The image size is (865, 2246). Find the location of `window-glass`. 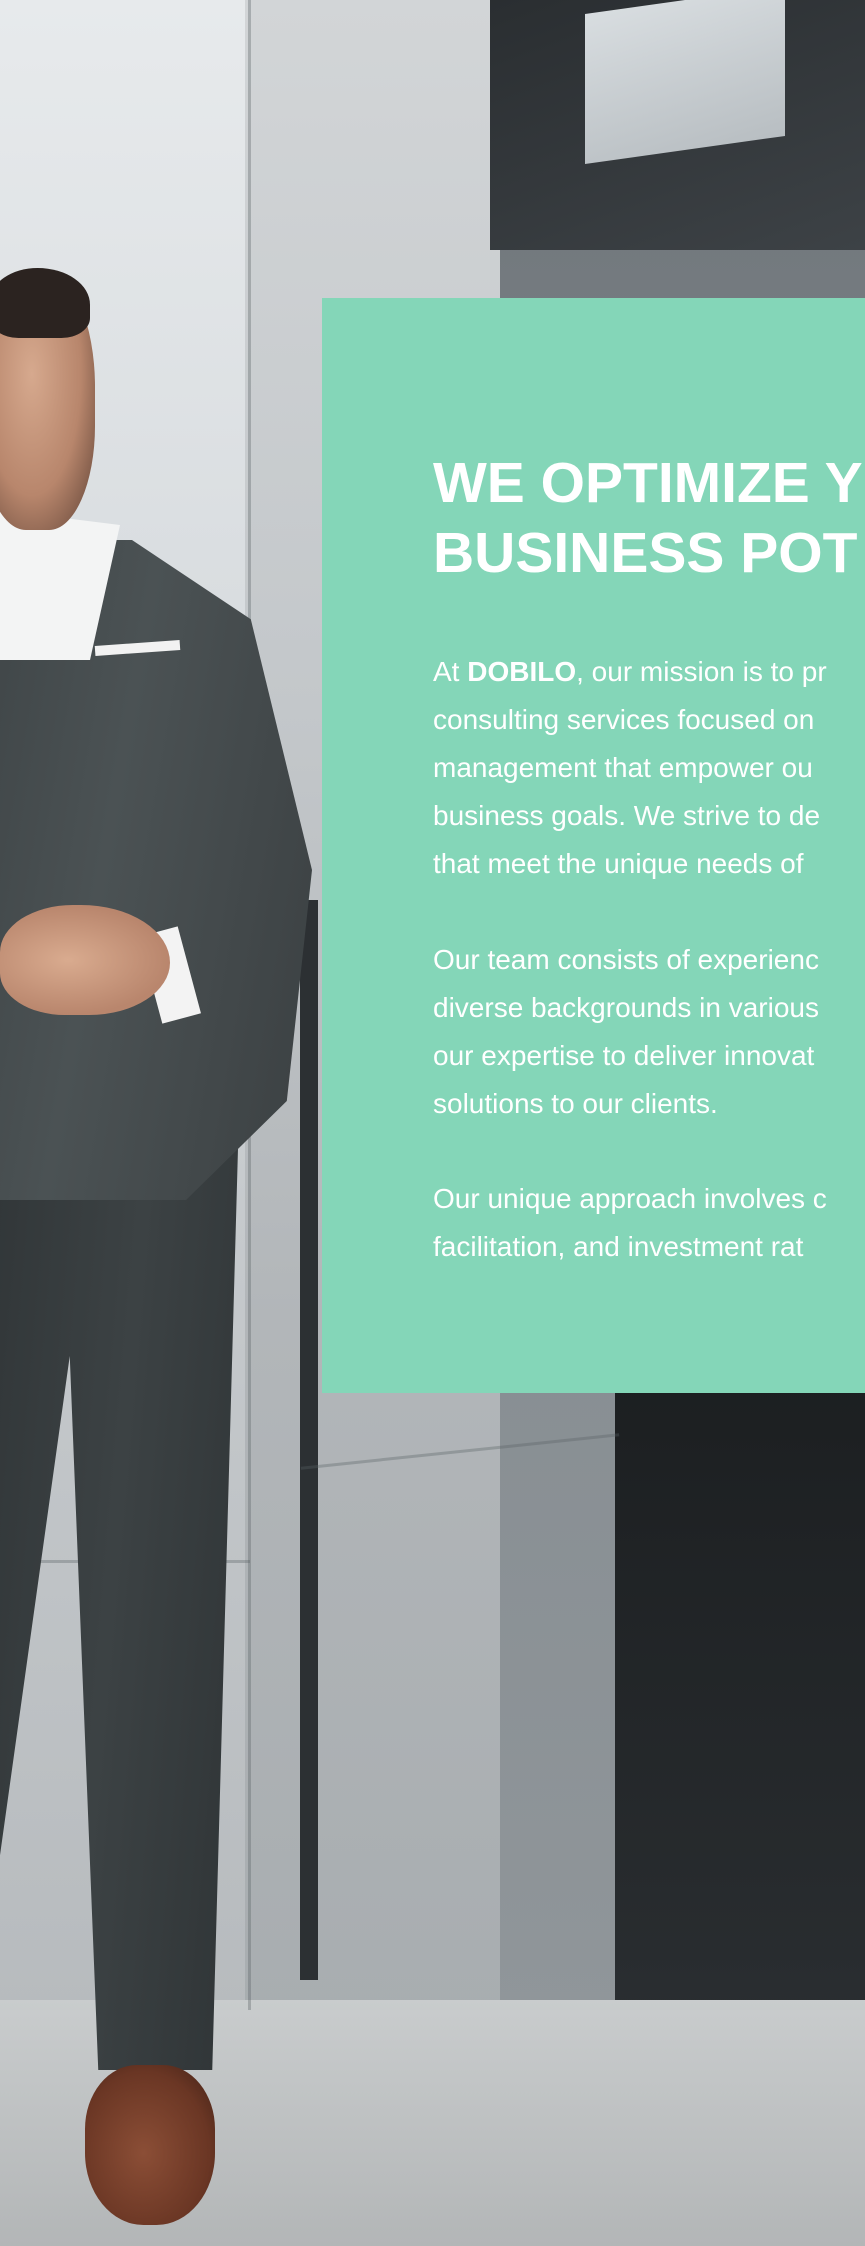

window-glass is located at coordinates (685, 82).